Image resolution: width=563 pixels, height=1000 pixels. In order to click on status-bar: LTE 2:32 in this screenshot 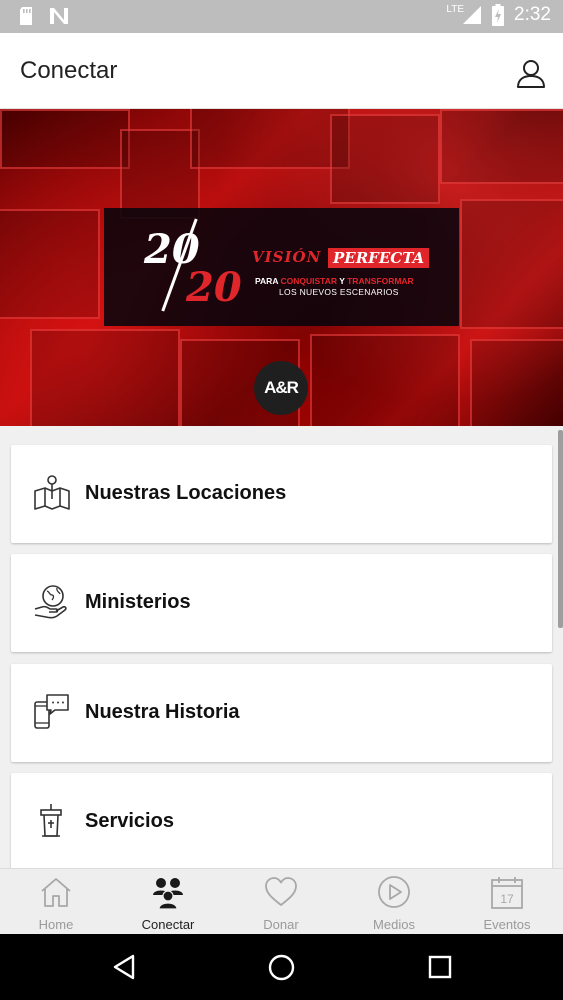, I will do `click(281, 16)`.